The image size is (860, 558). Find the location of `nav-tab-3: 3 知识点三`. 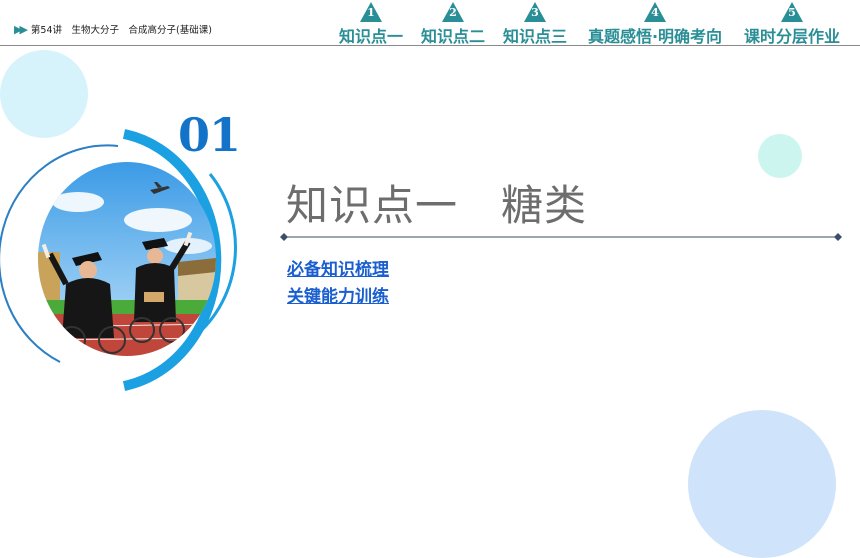

nav-tab-3: 3 知识点三 is located at coordinates (535, 23).